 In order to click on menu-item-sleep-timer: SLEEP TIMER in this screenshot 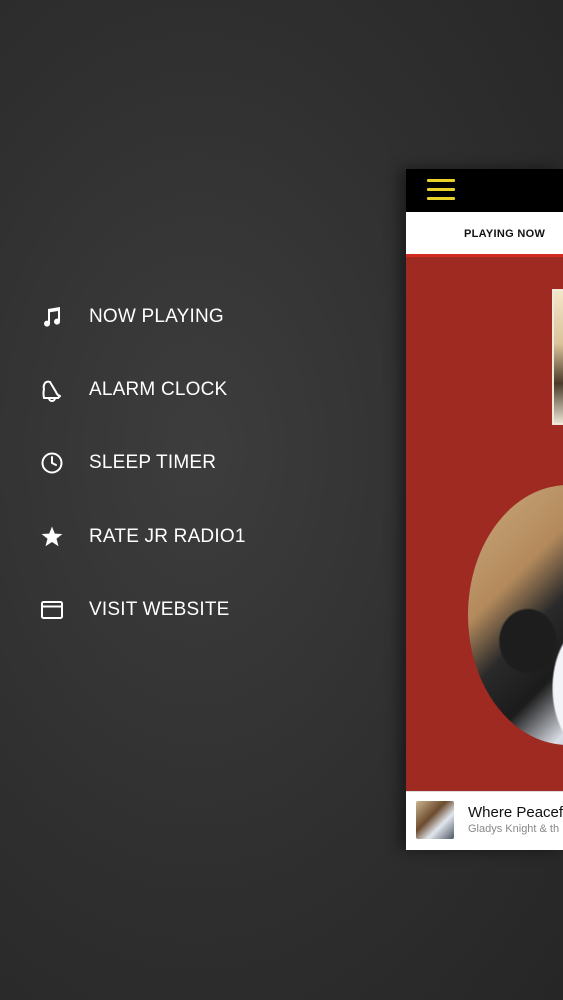, I will do `click(180, 463)`.